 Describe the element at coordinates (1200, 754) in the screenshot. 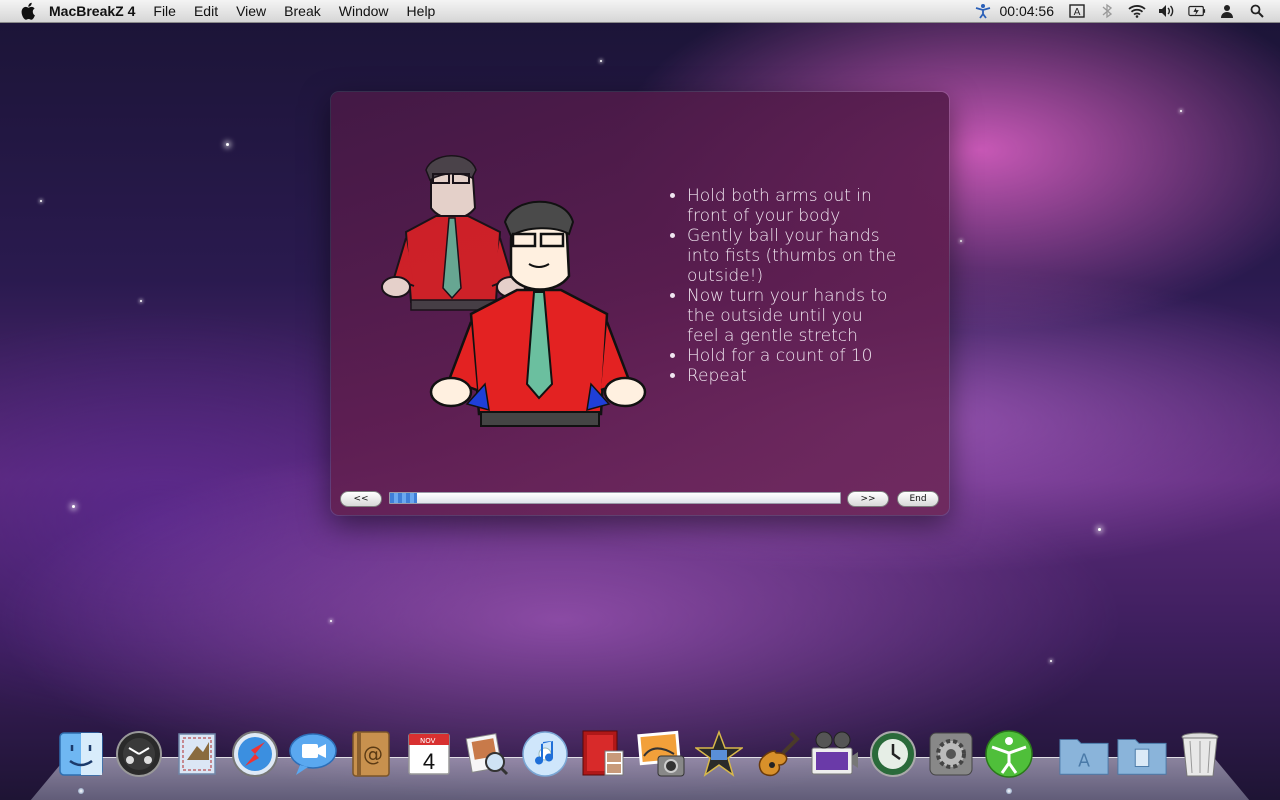

I see `trash-icon` at that location.